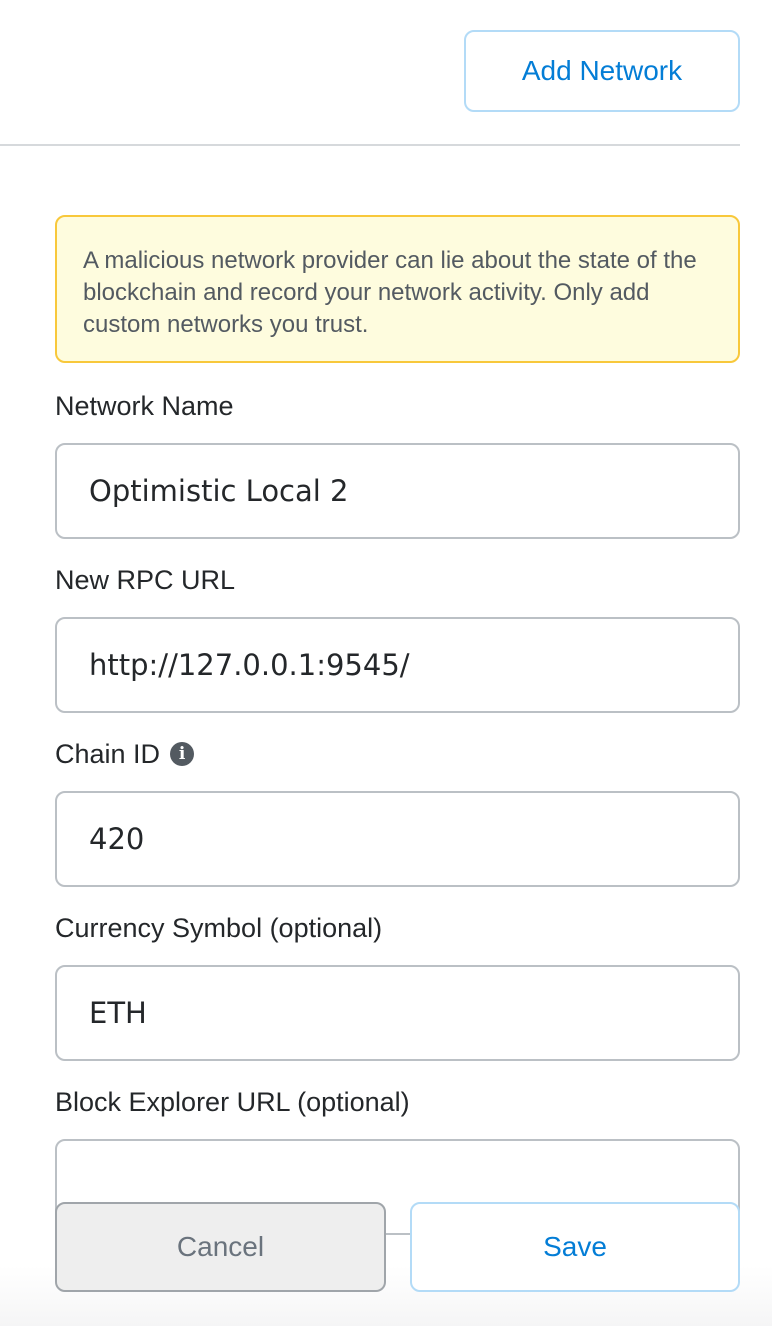  I want to click on form-actions: Cancel Save, so click(397, 1247).